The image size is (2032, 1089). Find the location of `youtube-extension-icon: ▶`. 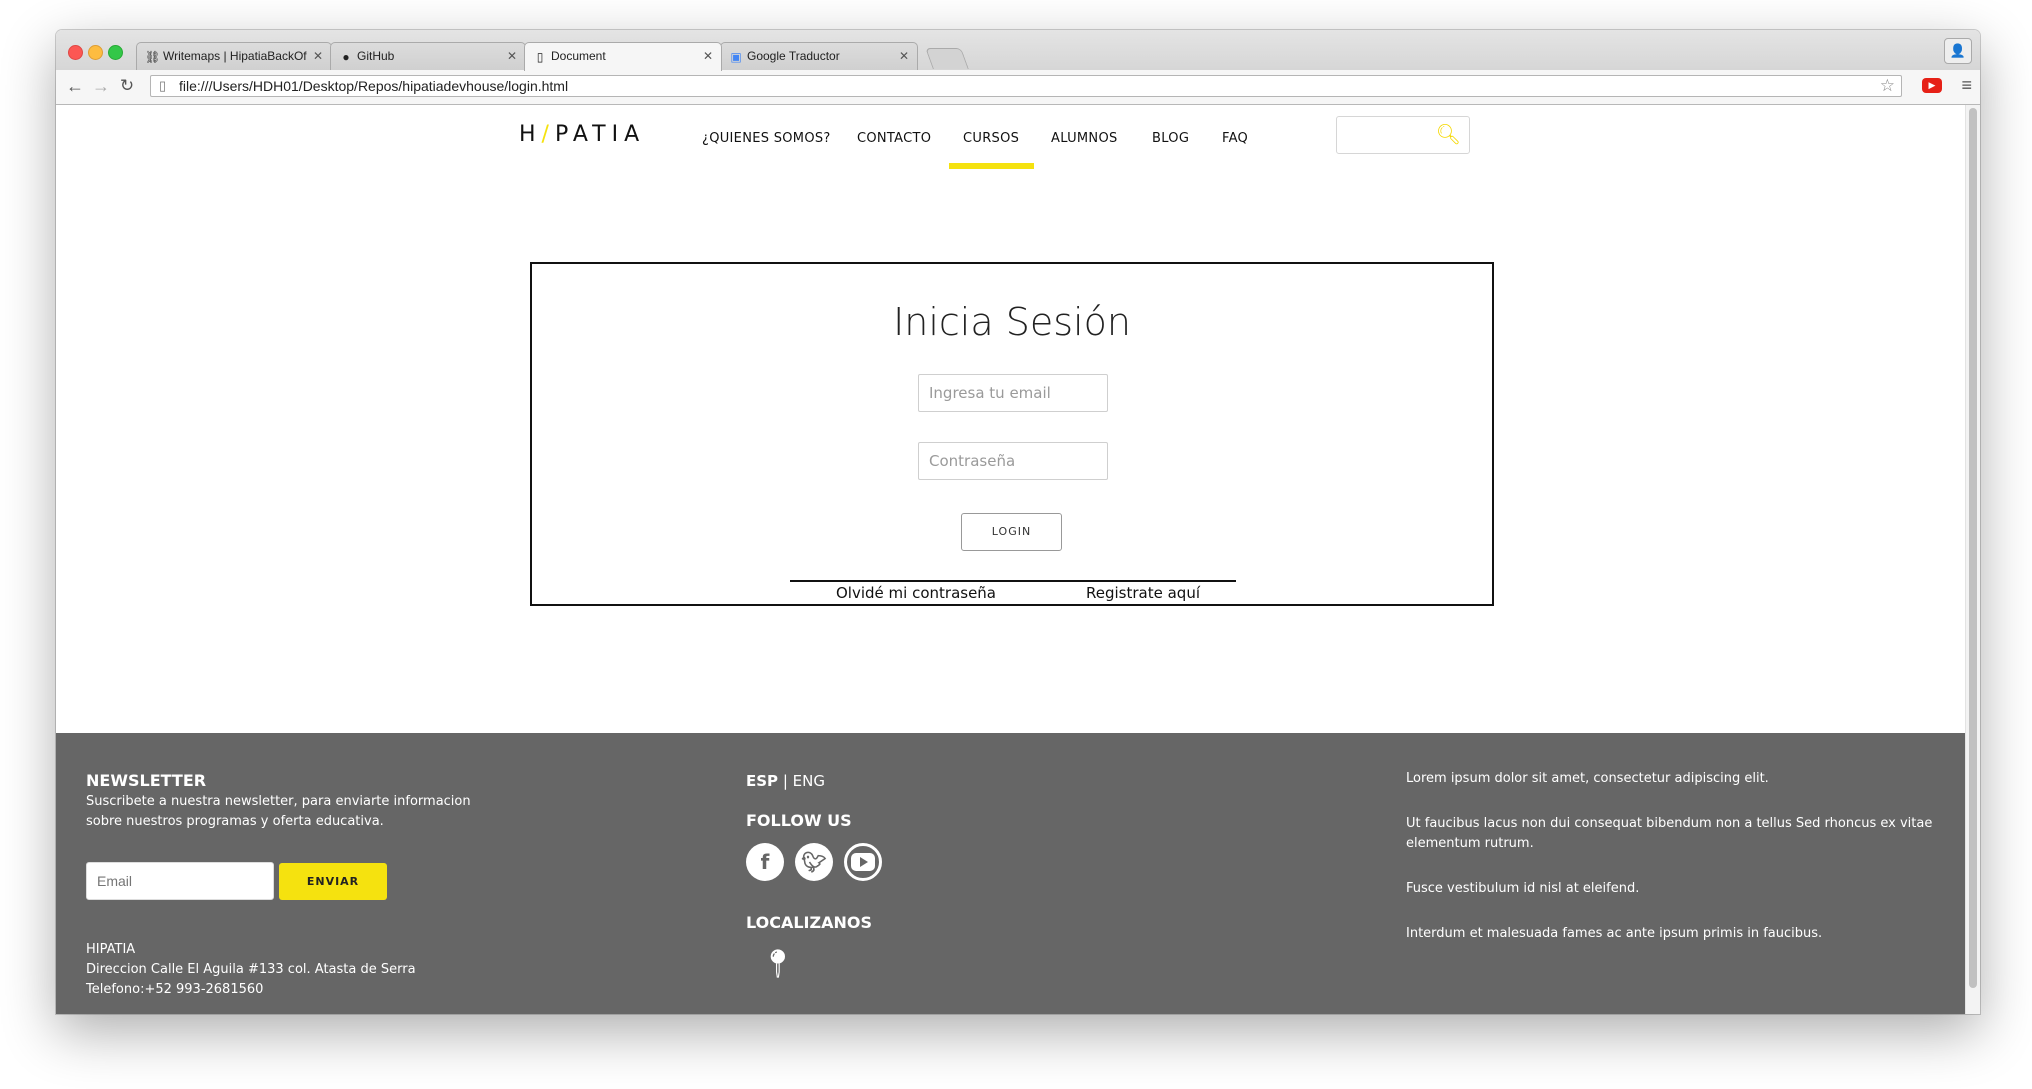

youtube-extension-icon: ▶ is located at coordinates (1932, 85).